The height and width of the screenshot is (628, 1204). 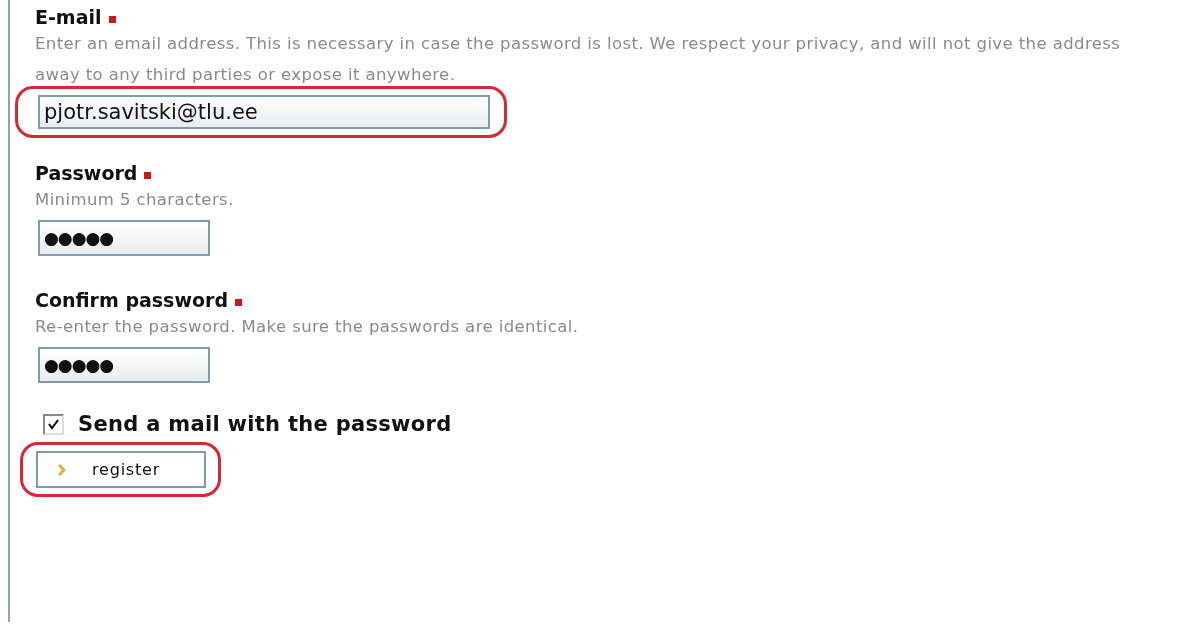 I want to click on field-hint: Enter an email address. This is necessary in case the password is lost. We respect your privacy, and will not give the address away to any third parties or expose it anywhere., so click(x=578, y=59).